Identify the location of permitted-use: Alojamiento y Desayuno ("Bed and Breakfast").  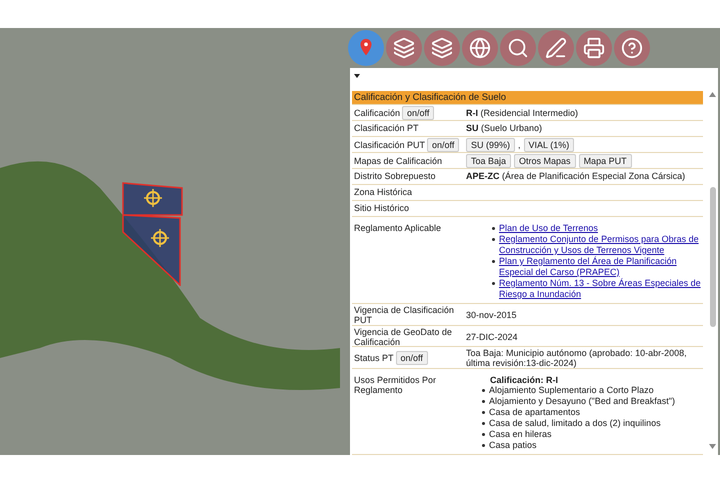
(582, 401).